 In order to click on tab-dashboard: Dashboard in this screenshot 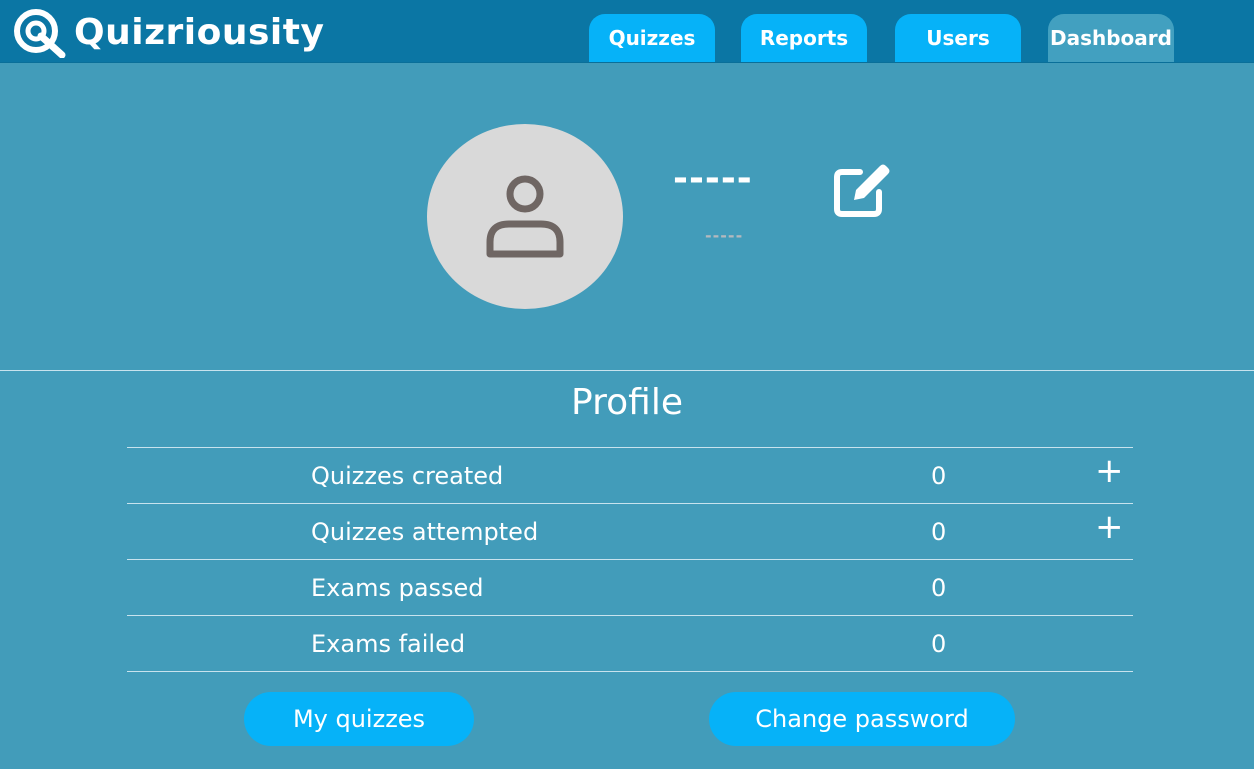, I will do `click(1111, 38)`.